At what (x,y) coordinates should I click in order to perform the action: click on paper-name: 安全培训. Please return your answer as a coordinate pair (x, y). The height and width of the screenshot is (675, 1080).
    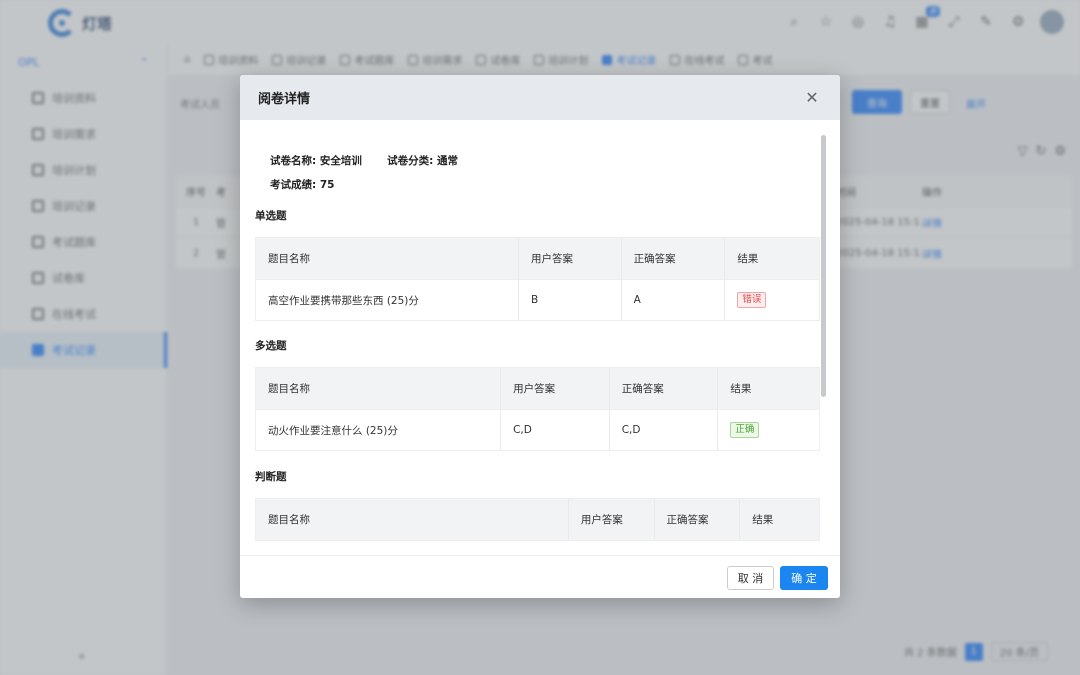
    Looking at the image, I should click on (340, 161).